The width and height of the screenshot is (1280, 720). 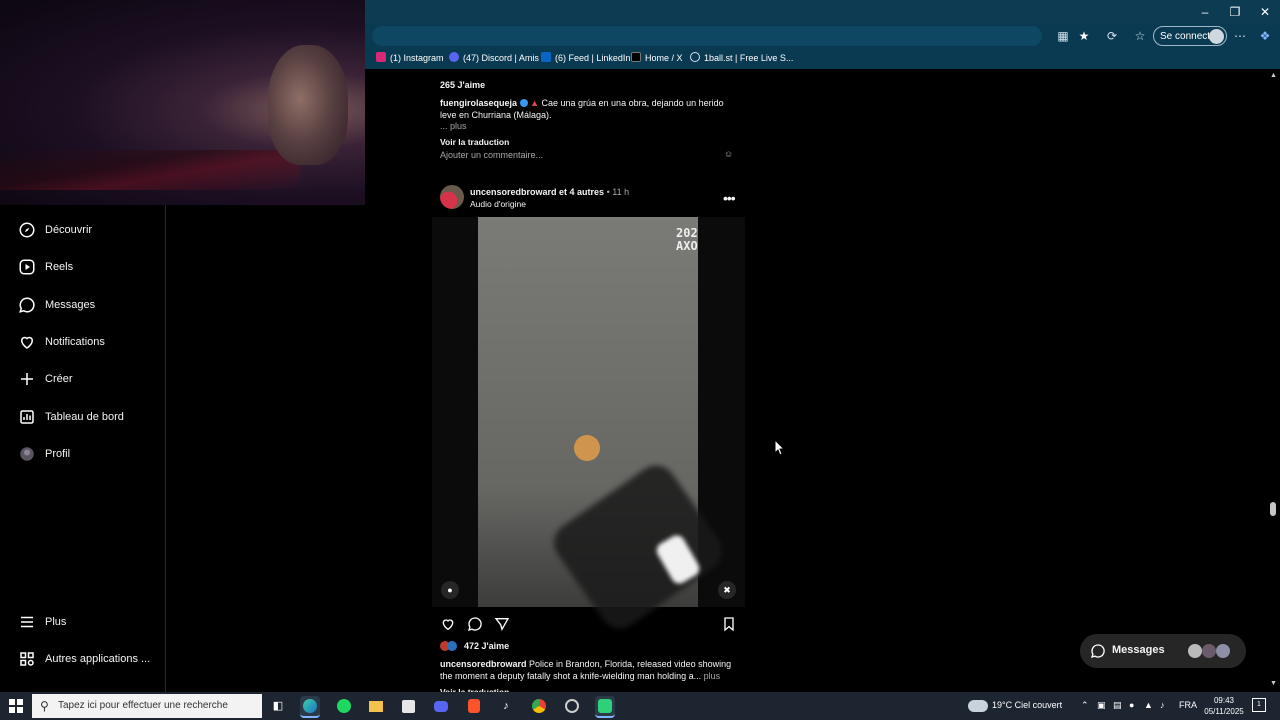 What do you see at coordinates (585, 58) in the screenshot?
I see `bookmark-linkedin: (6) Feed | LinkedIn` at bounding box center [585, 58].